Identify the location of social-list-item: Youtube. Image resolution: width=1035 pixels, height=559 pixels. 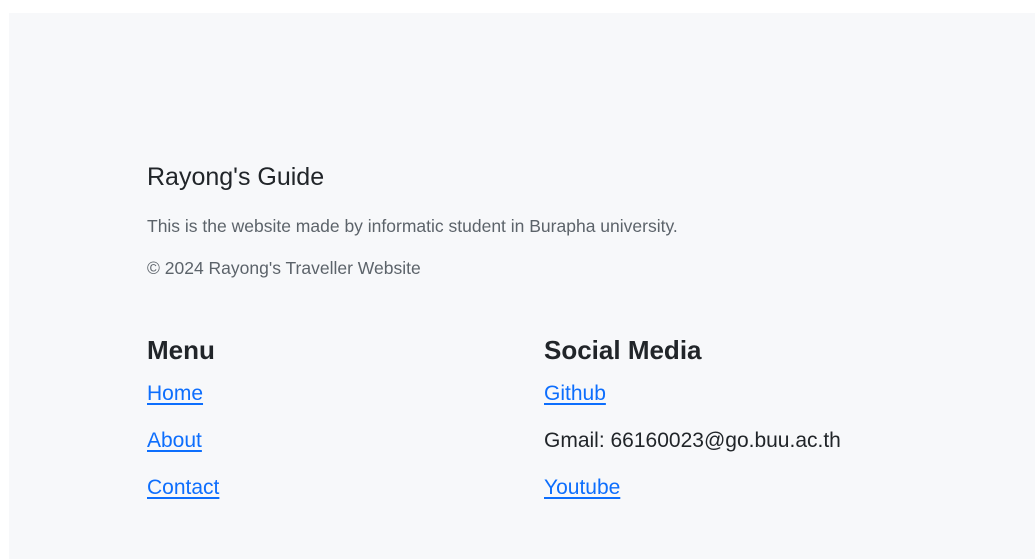
(692, 487).